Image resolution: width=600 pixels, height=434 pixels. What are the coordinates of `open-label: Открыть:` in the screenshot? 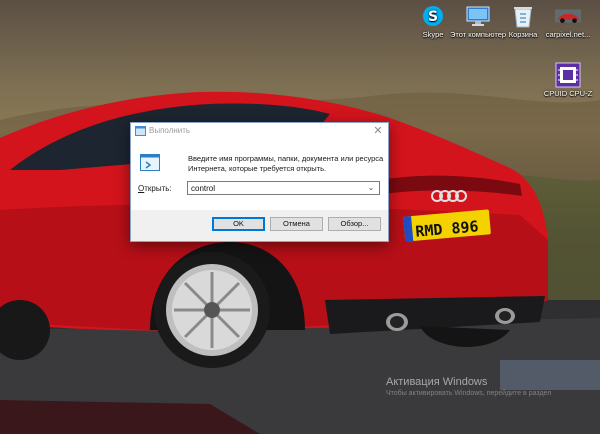 It's located at (155, 188).